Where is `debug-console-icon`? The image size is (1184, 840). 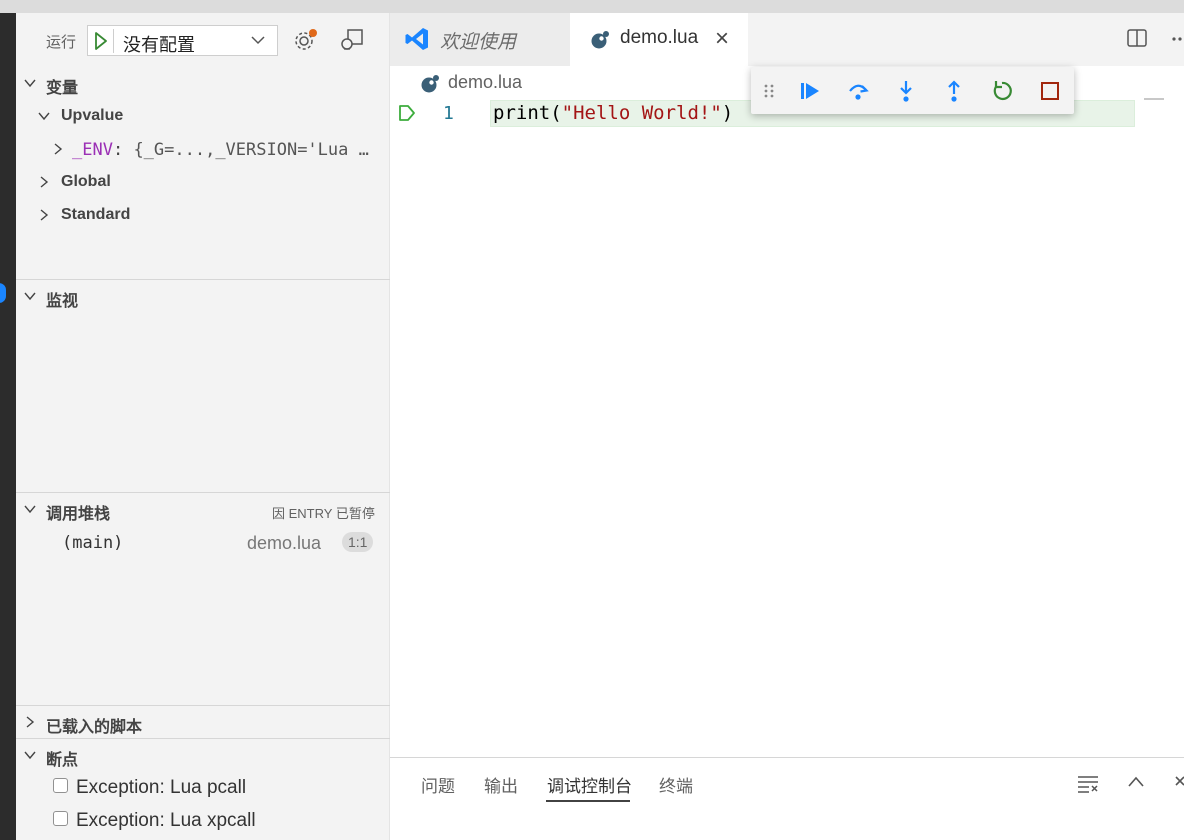
debug-console-icon is located at coordinates (352, 40).